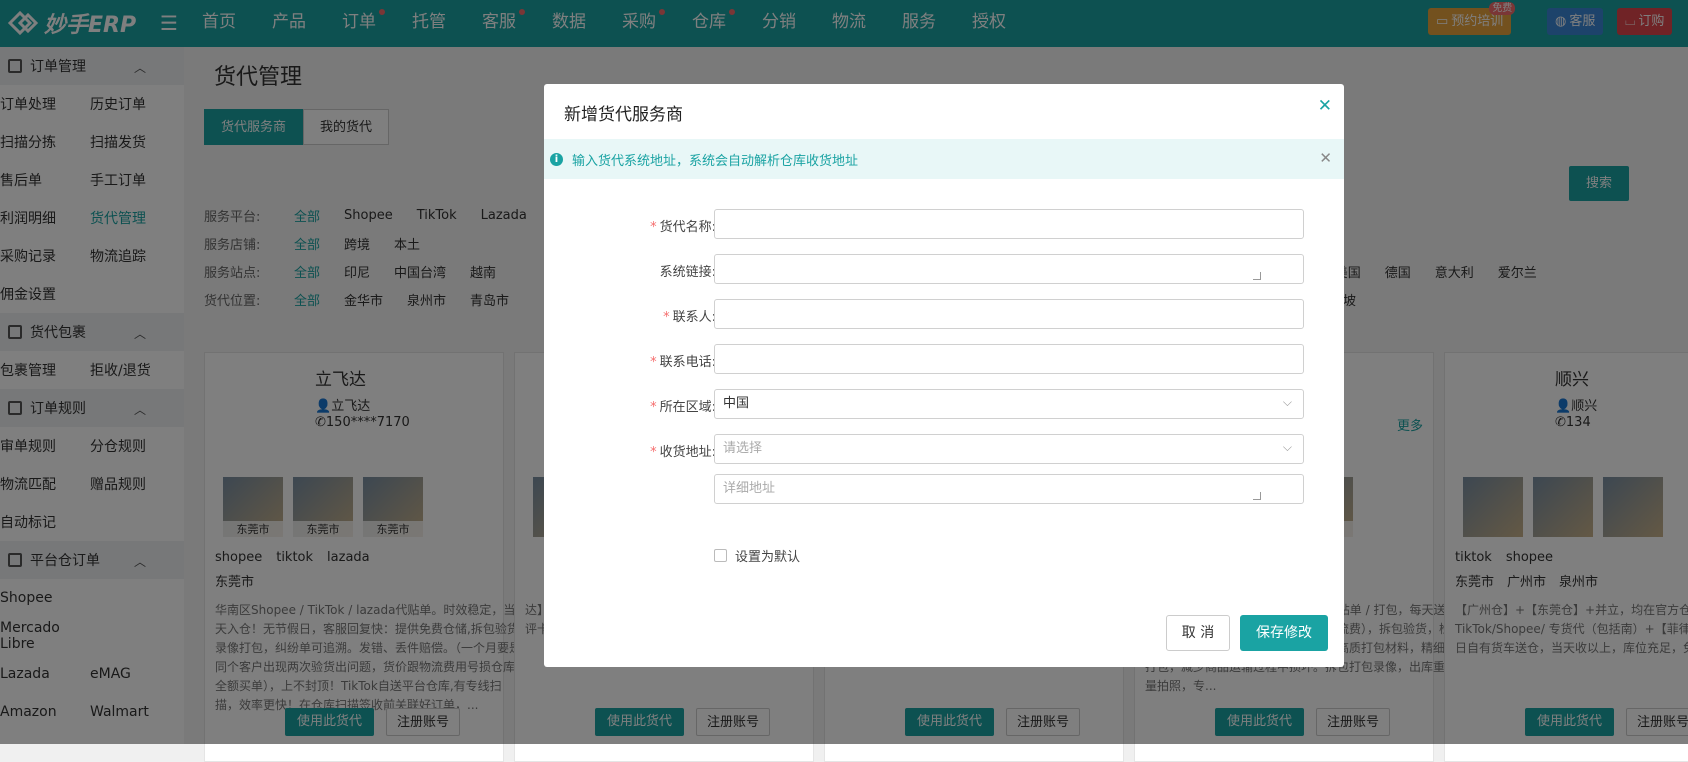 This screenshot has width=1688, height=762. Describe the element at coordinates (736, 403) in the screenshot. I see `region-value: 中国` at that location.